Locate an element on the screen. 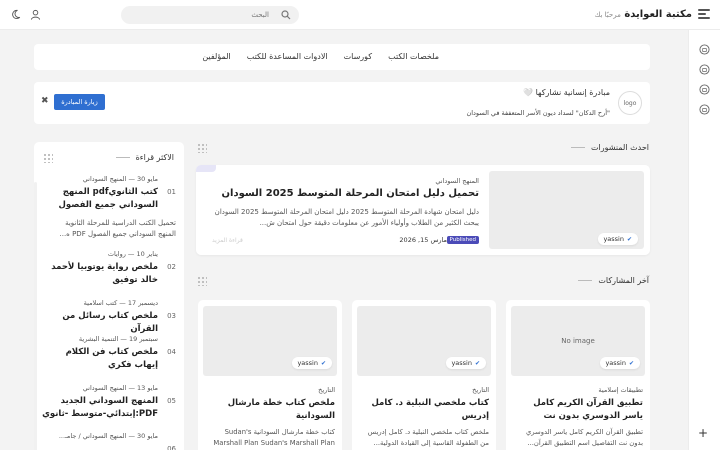 The height and width of the screenshot is (450, 720). rank-number: 02 is located at coordinates (171, 267).